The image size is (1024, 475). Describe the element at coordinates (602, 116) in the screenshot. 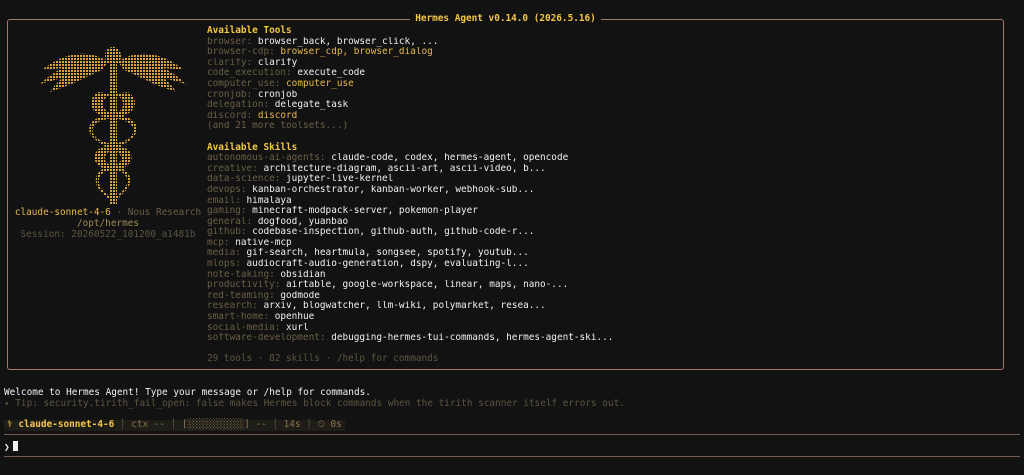

I see `toolset-row: discord` at that location.